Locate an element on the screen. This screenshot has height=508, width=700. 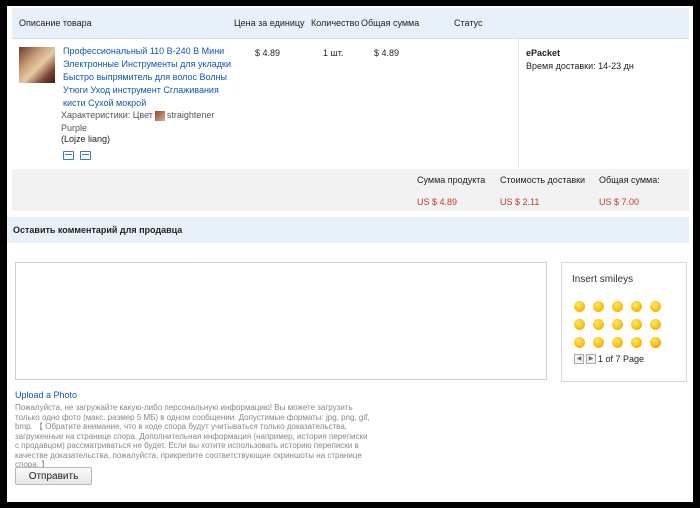
product-sum-label: Сумма продукта is located at coordinates (451, 180).